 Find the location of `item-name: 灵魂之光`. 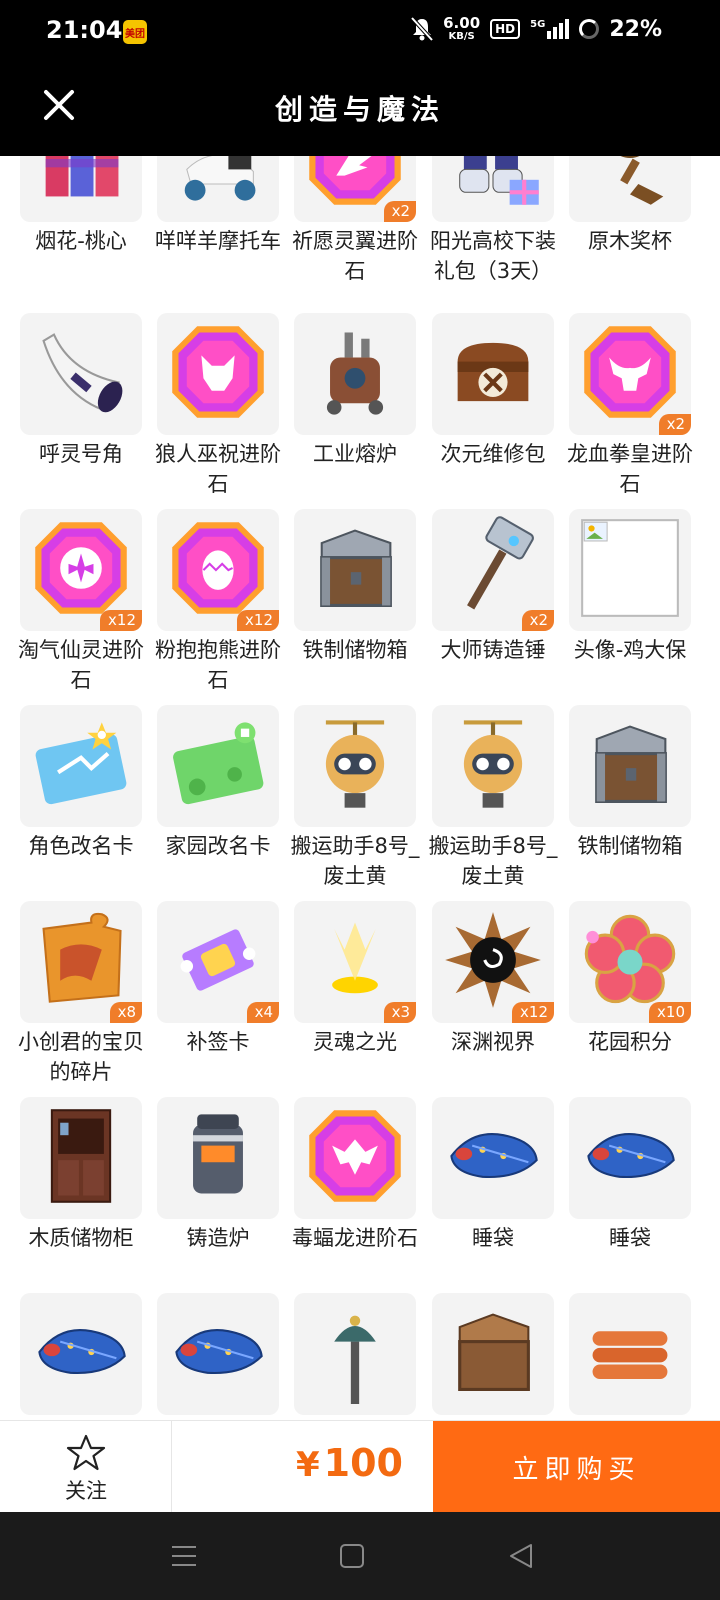

item-name: 灵魂之光 is located at coordinates (355, 1042).